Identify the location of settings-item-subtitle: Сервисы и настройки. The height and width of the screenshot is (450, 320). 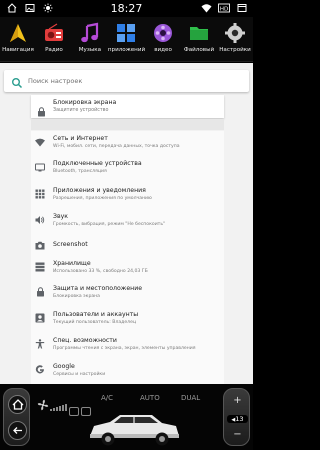
(79, 374).